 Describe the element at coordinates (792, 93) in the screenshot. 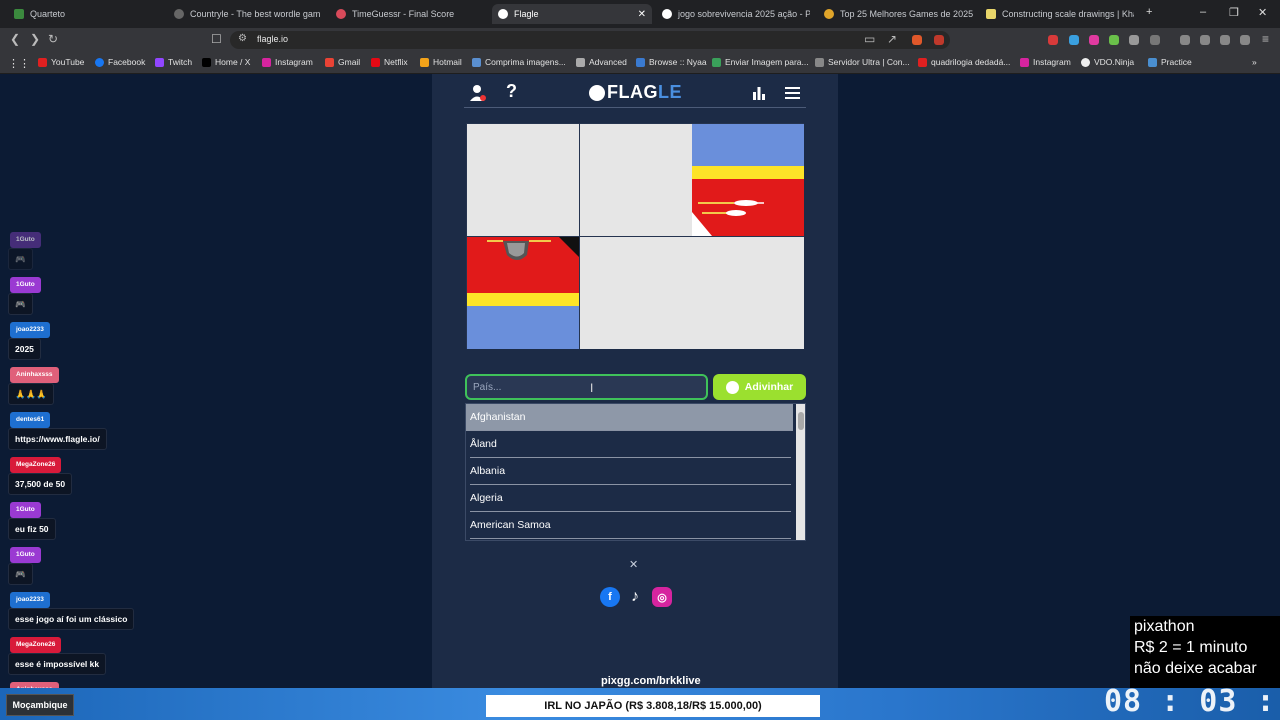

I see `menu-hamburger-icon` at that location.